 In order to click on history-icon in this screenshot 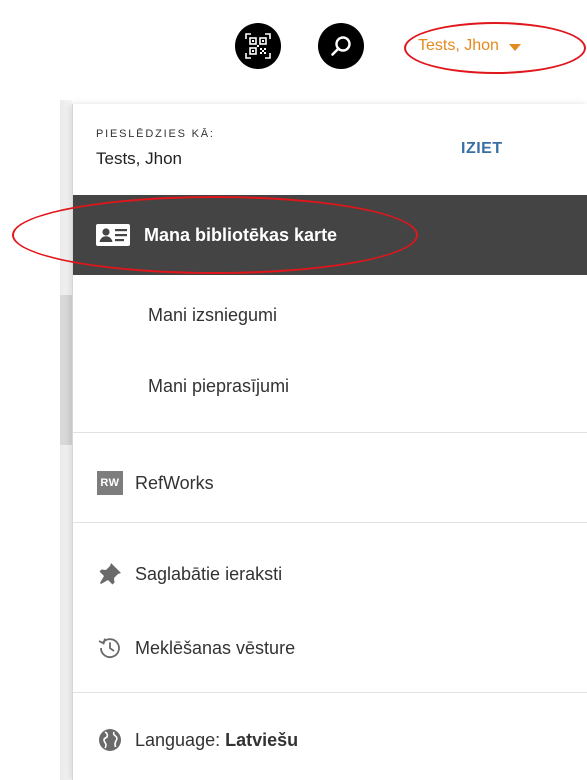, I will do `click(110, 648)`.